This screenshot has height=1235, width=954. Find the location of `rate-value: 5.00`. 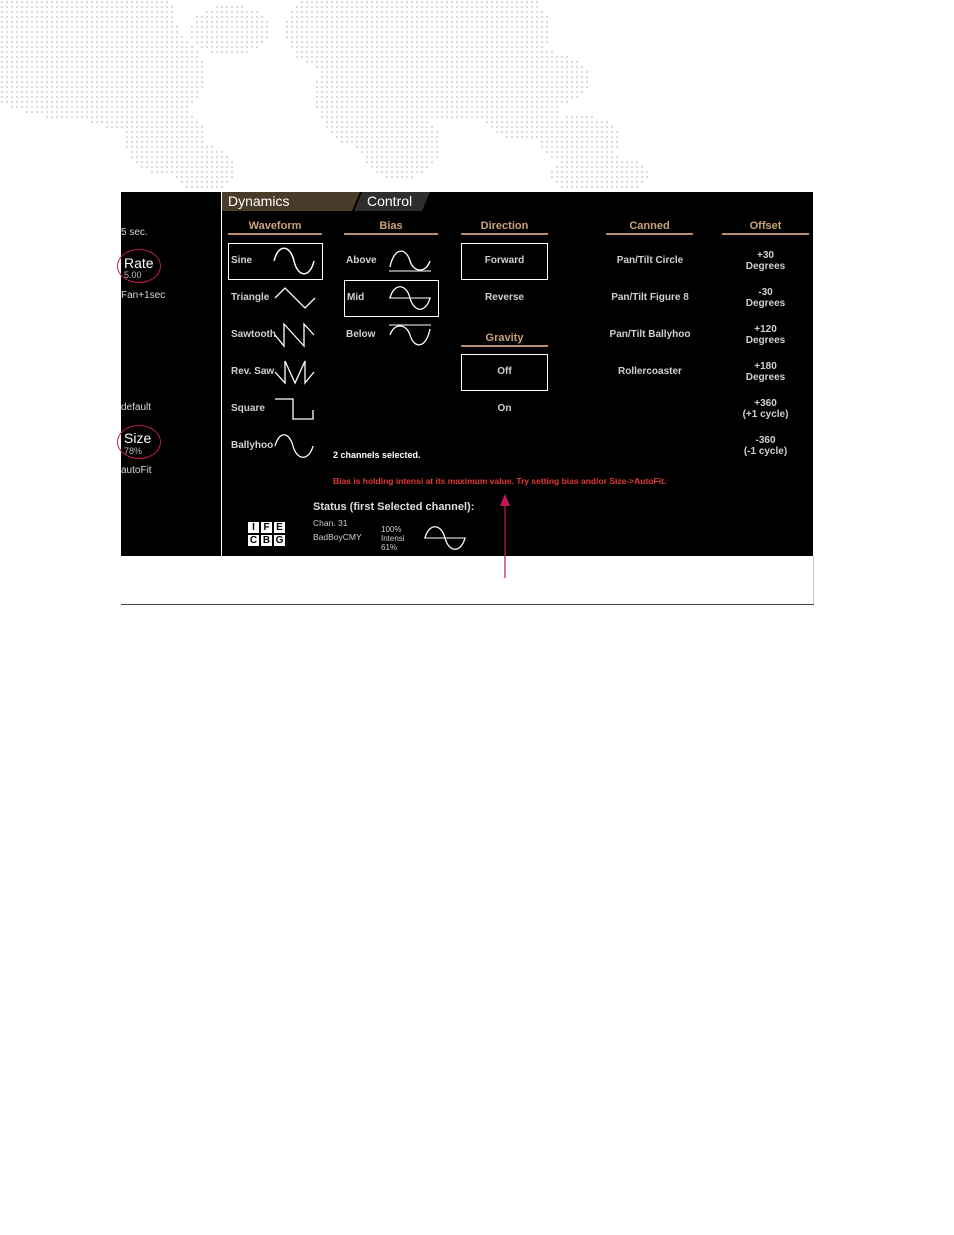

rate-value: 5.00 is located at coordinates (133, 275).